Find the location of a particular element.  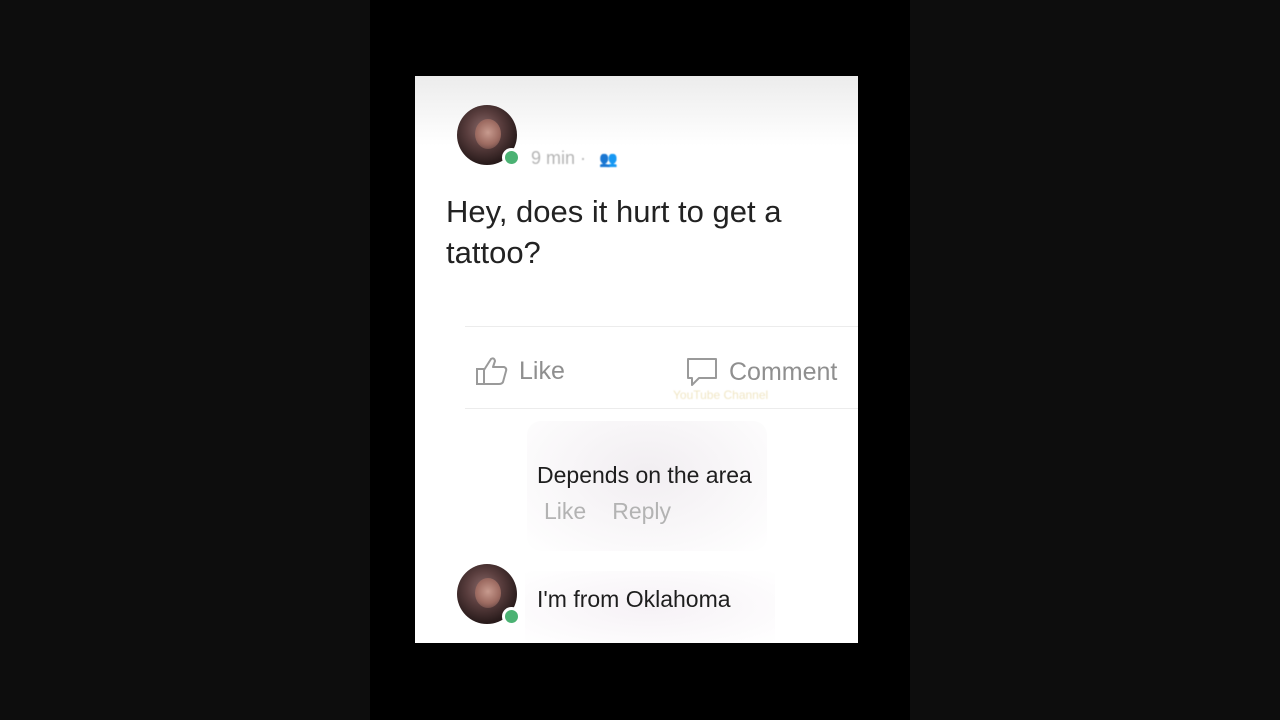

replier-avatar is located at coordinates (489, 595).